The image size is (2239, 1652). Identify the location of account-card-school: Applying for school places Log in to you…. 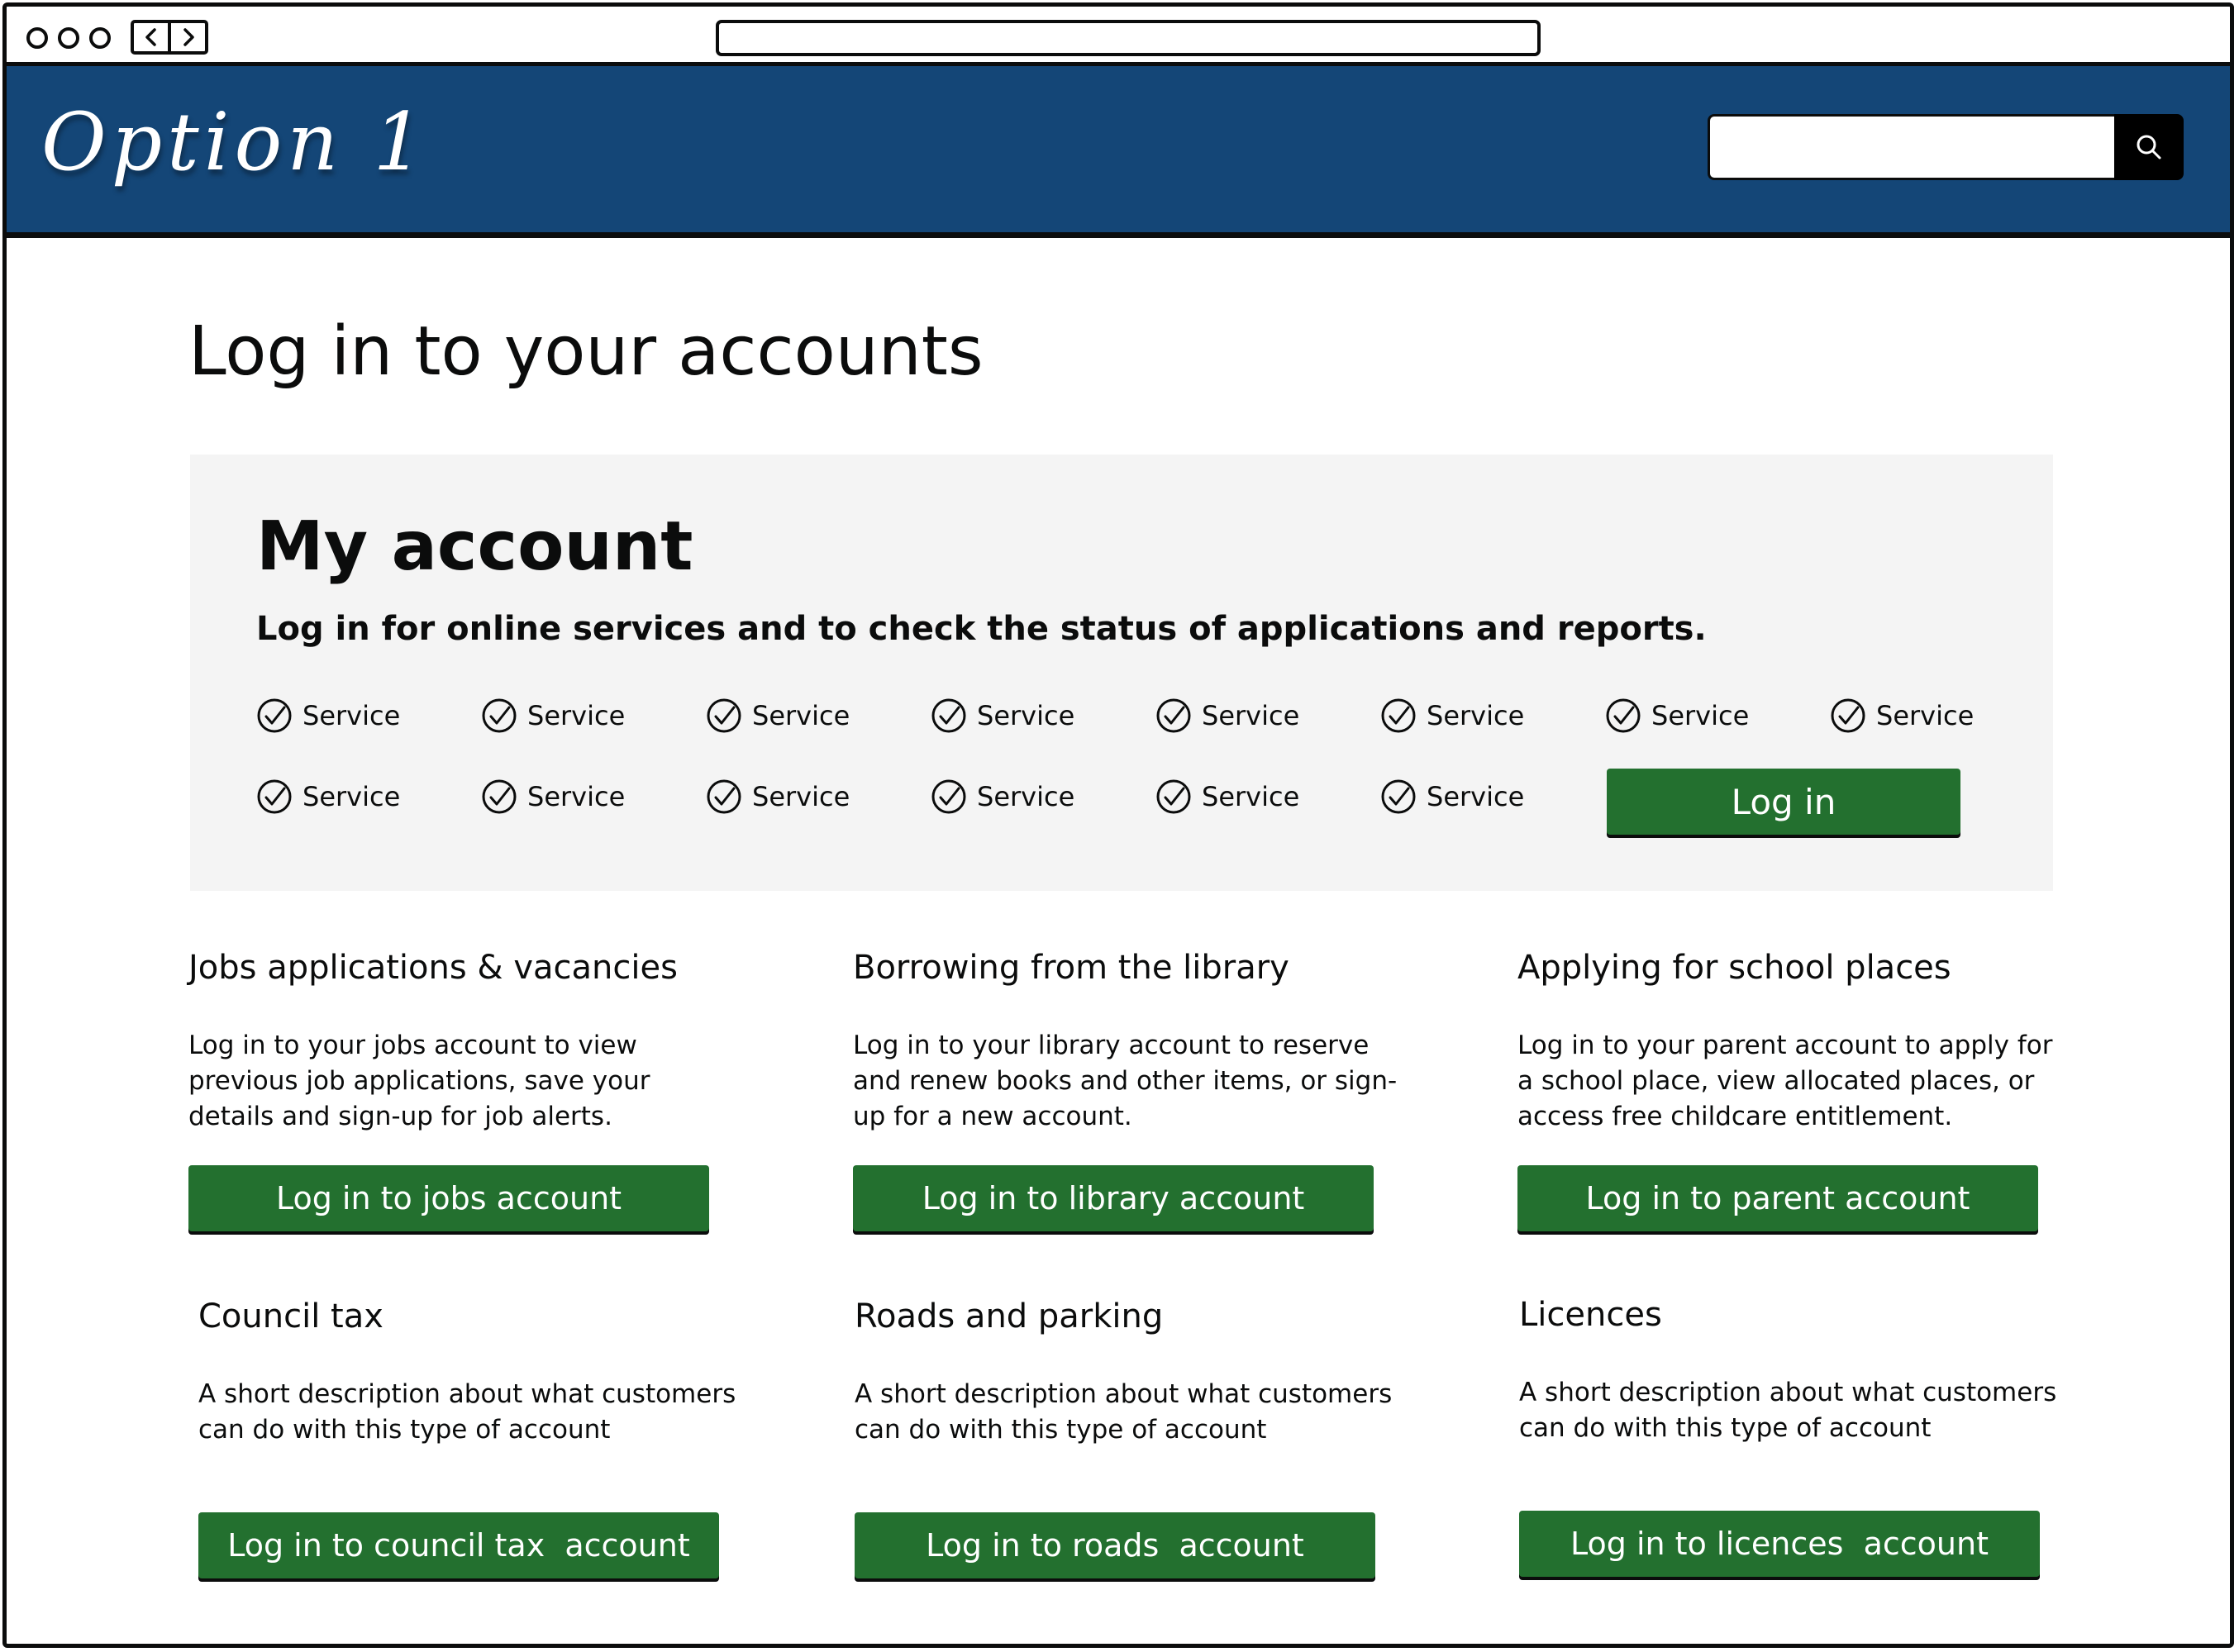
(1798, 1093).